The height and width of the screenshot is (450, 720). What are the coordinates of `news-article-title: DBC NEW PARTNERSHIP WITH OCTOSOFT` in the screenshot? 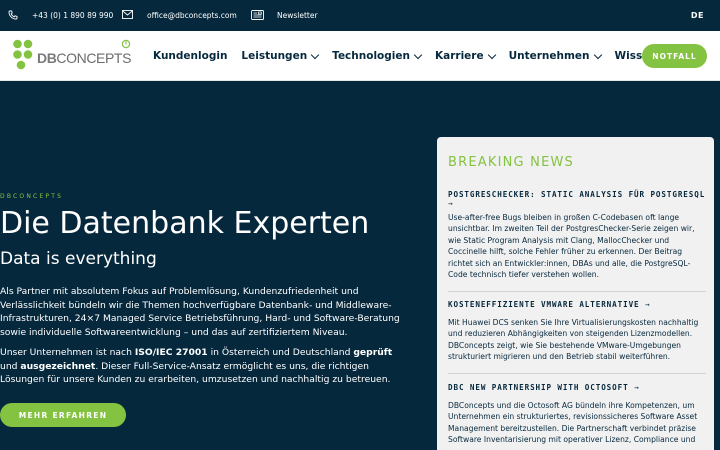 It's located at (538, 387).